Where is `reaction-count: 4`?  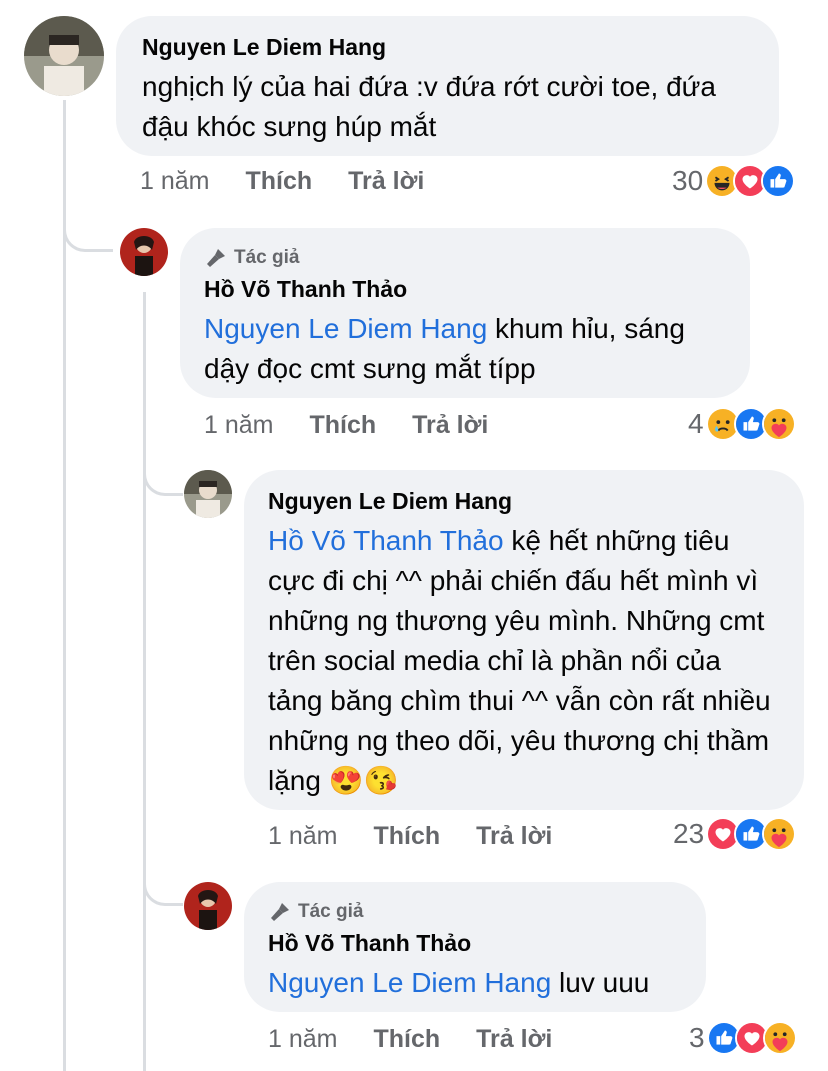
reaction-count: 4 is located at coordinates (696, 423).